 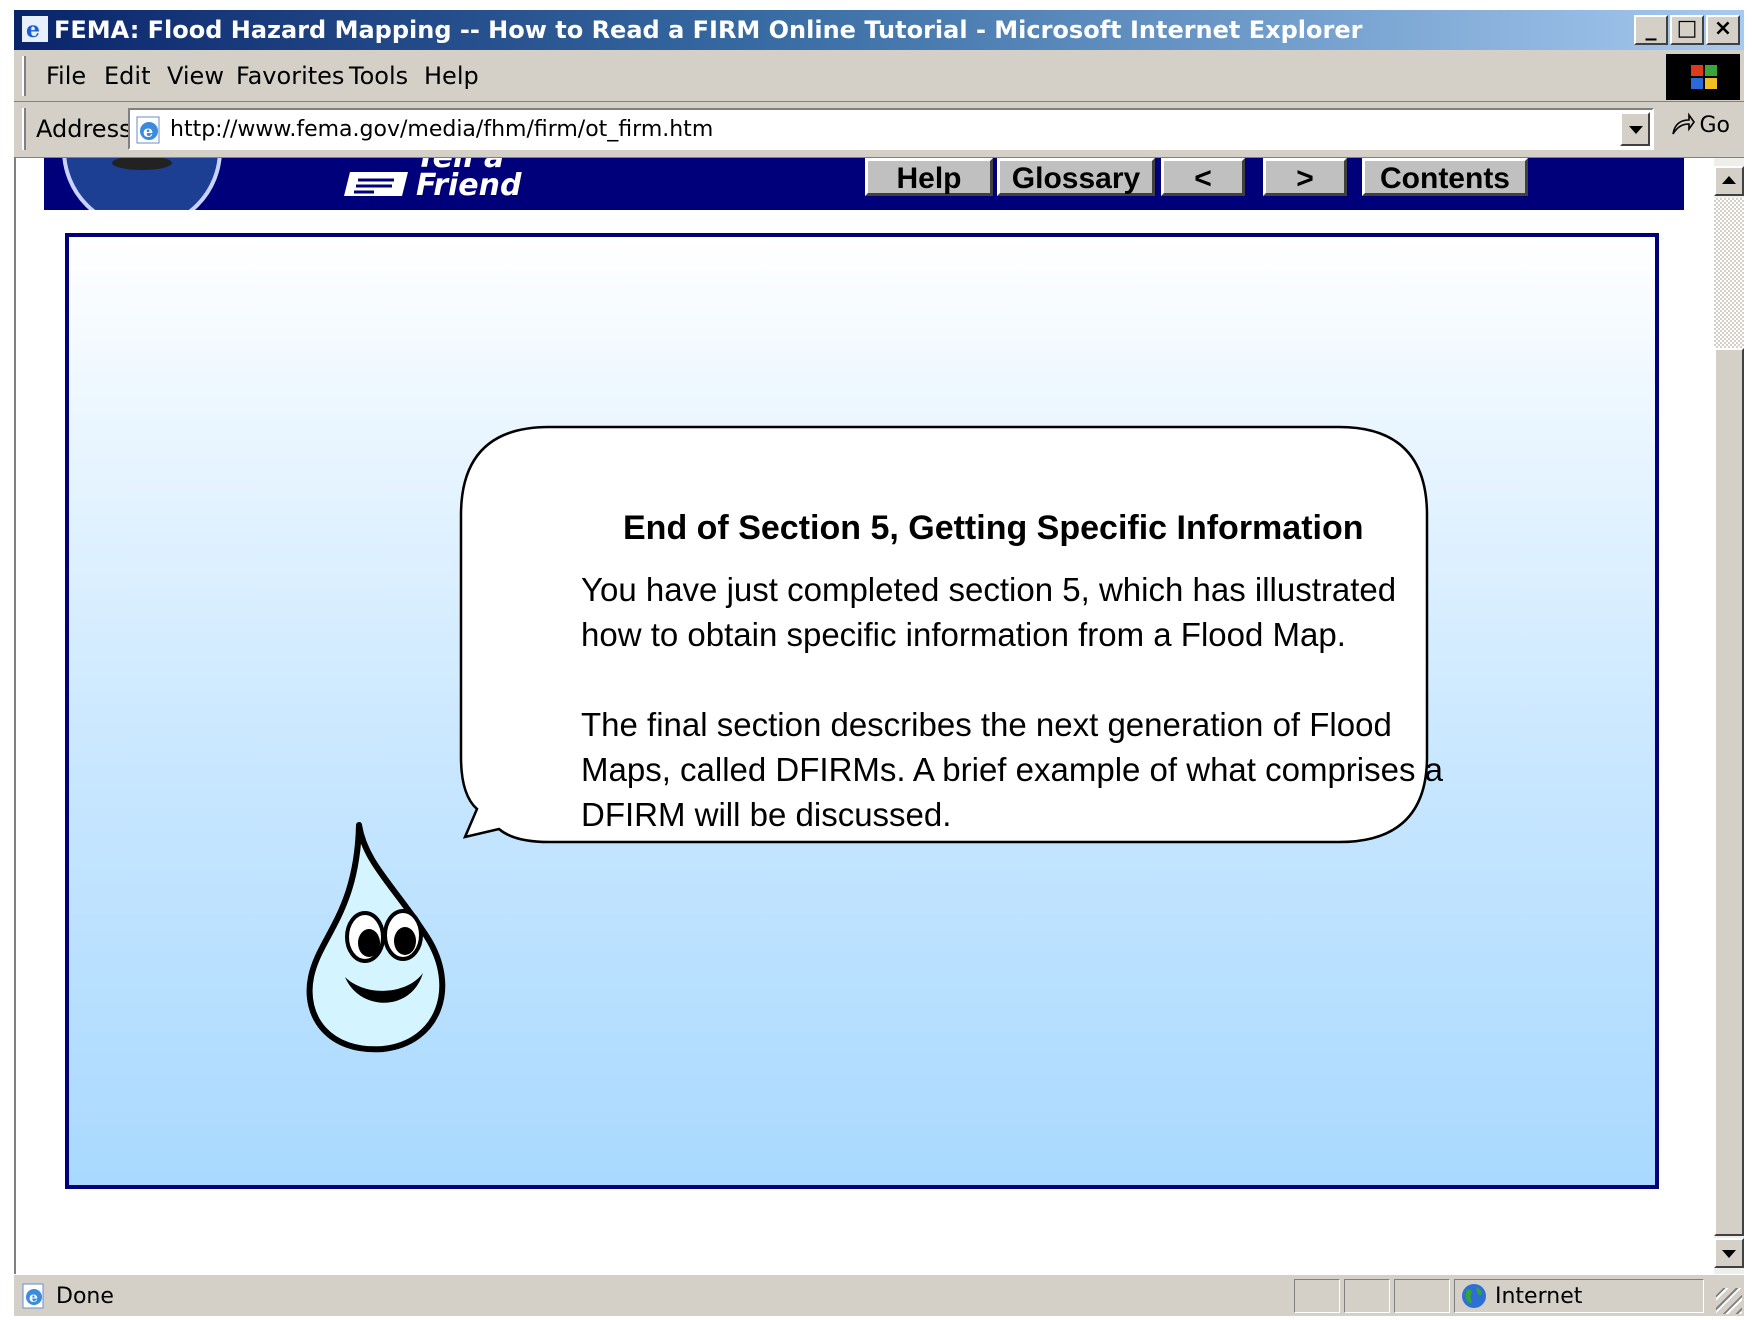 What do you see at coordinates (84, 129) in the screenshot?
I see `address-label: Address` at bounding box center [84, 129].